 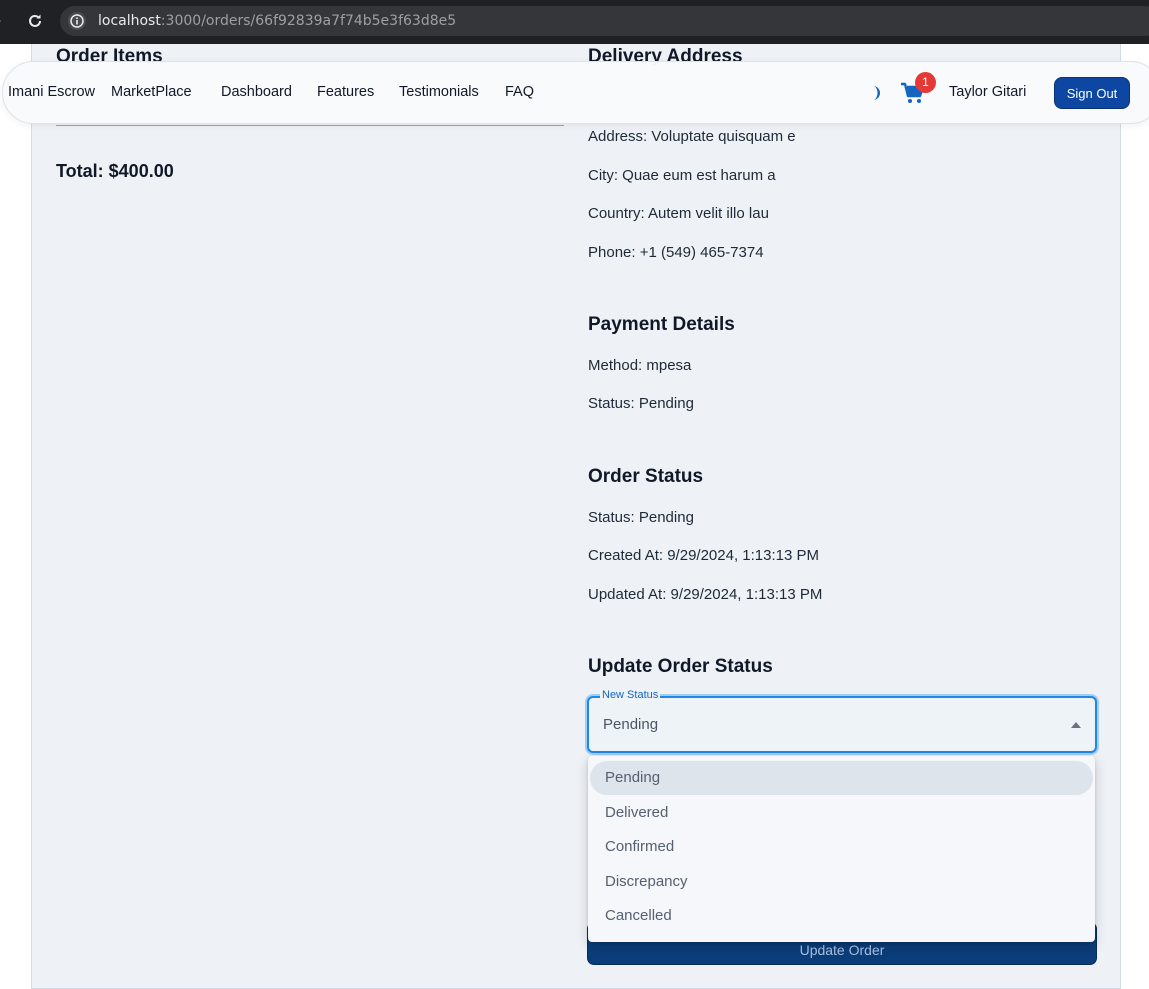 I want to click on caret-up-icon, so click(x=1076, y=725).